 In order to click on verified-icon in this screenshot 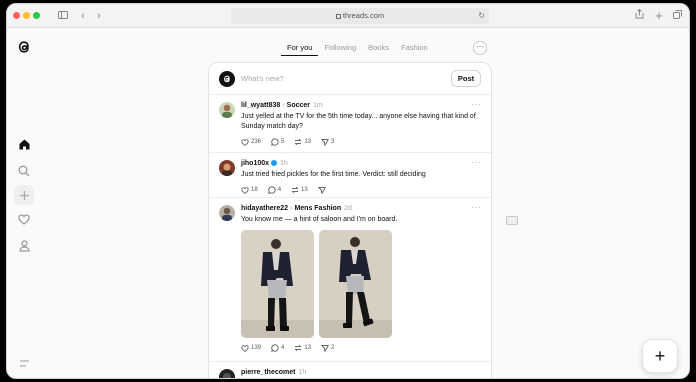, I will do `click(274, 163)`.